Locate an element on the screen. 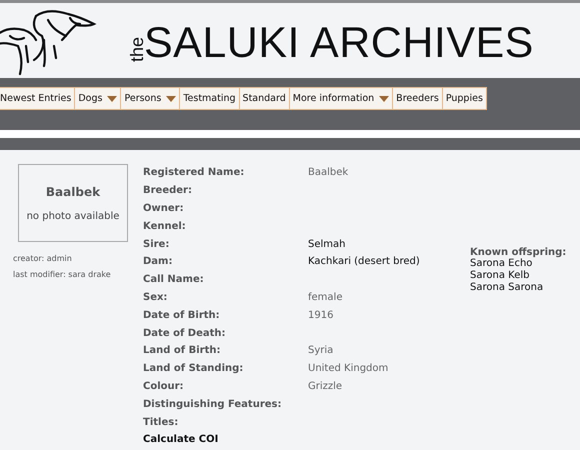 Image resolution: width=580 pixels, height=450 pixels. calculate-link: Calculate COI is located at coordinates (180, 440).